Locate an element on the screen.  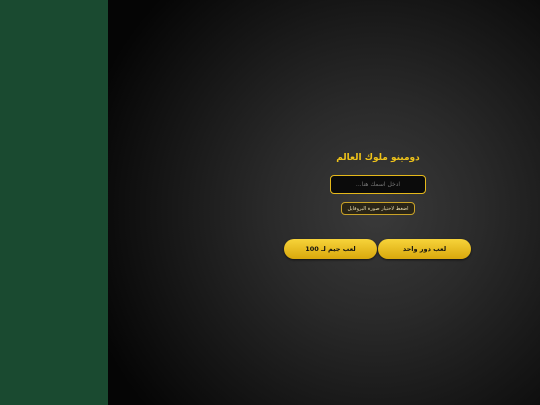
play-single-round-button: لعب دور واحد is located at coordinates (424, 249).